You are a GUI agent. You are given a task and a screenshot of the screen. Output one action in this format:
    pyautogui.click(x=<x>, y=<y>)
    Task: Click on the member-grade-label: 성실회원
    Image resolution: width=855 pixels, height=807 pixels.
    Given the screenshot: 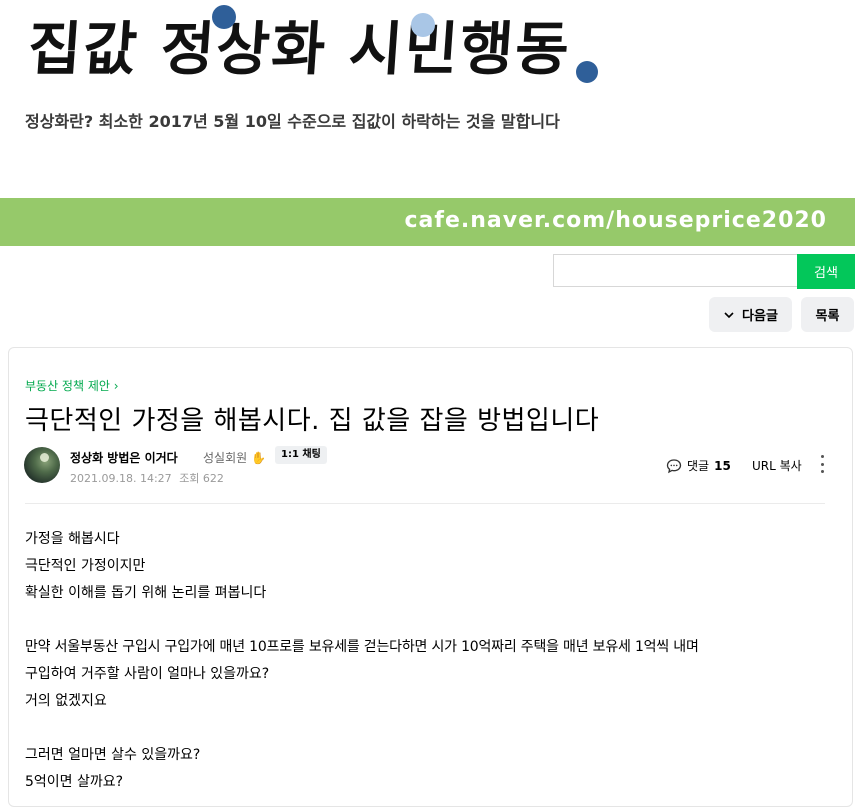 What is the action you would take?
    pyautogui.click(x=225, y=458)
    